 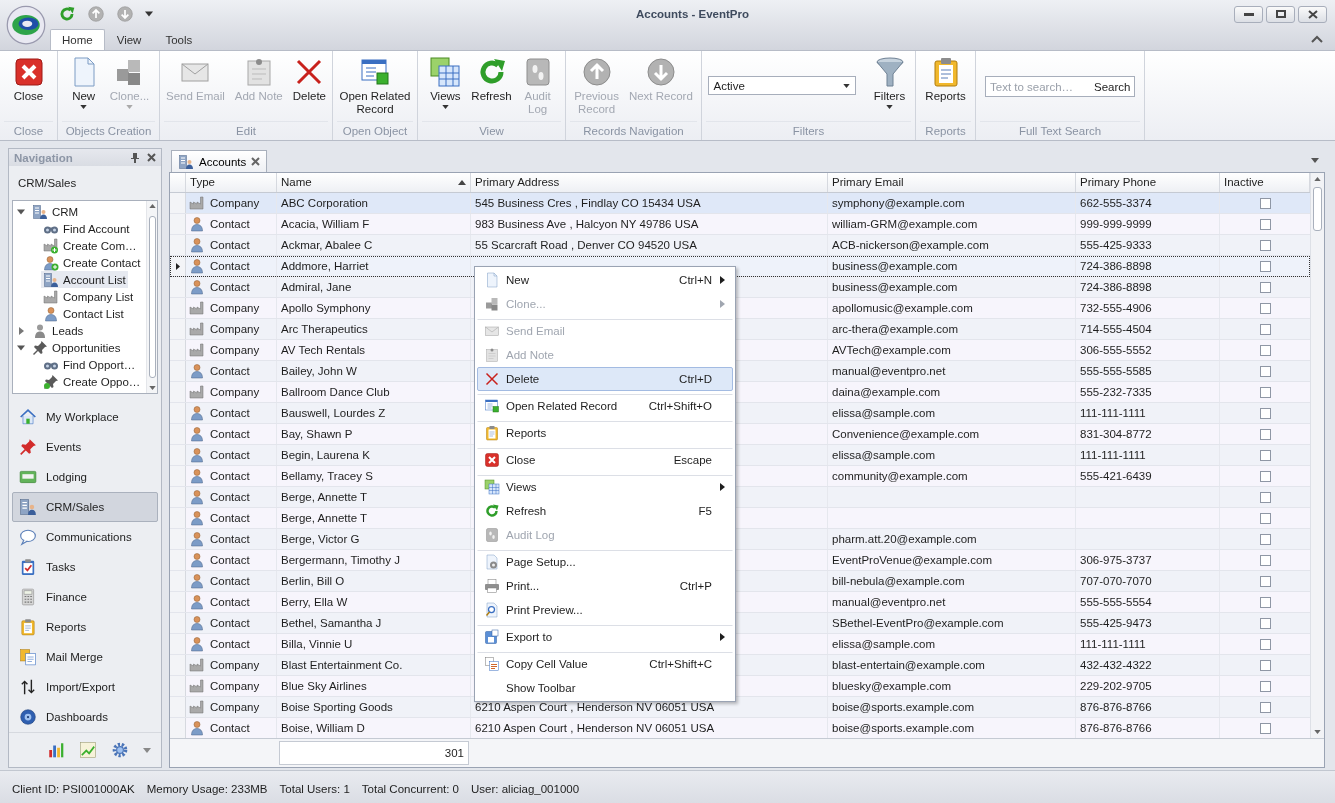 I want to click on menu-item: Delete Ctrl+D, so click(x=605, y=379).